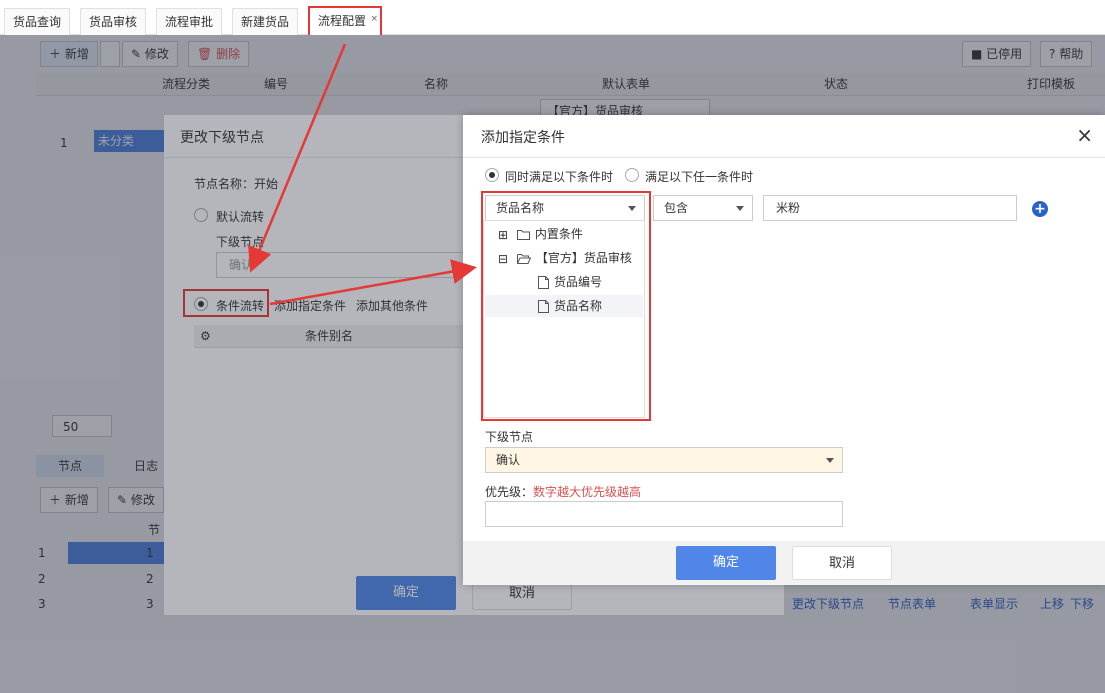 This screenshot has height=693, width=1105. Describe the element at coordinates (297, 158) in the screenshot. I see `arrow-tab-to-dialog` at that location.